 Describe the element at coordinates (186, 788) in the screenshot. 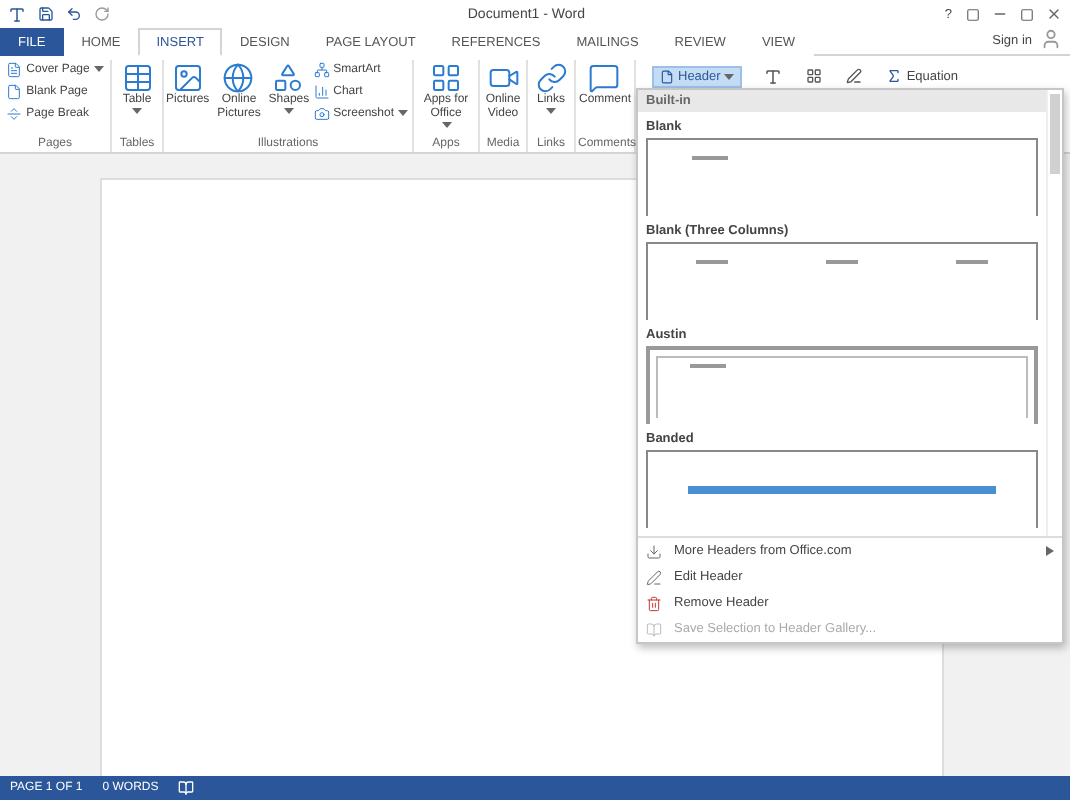

I see `proofing-icon` at that location.